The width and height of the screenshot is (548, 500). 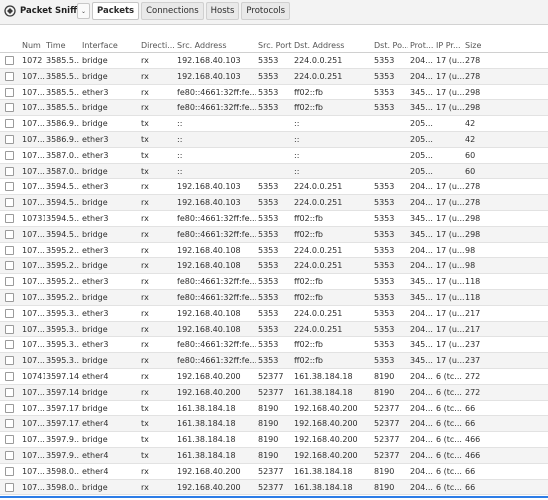 I want to click on tab-hosts: Hosts, so click(x=222, y=11).